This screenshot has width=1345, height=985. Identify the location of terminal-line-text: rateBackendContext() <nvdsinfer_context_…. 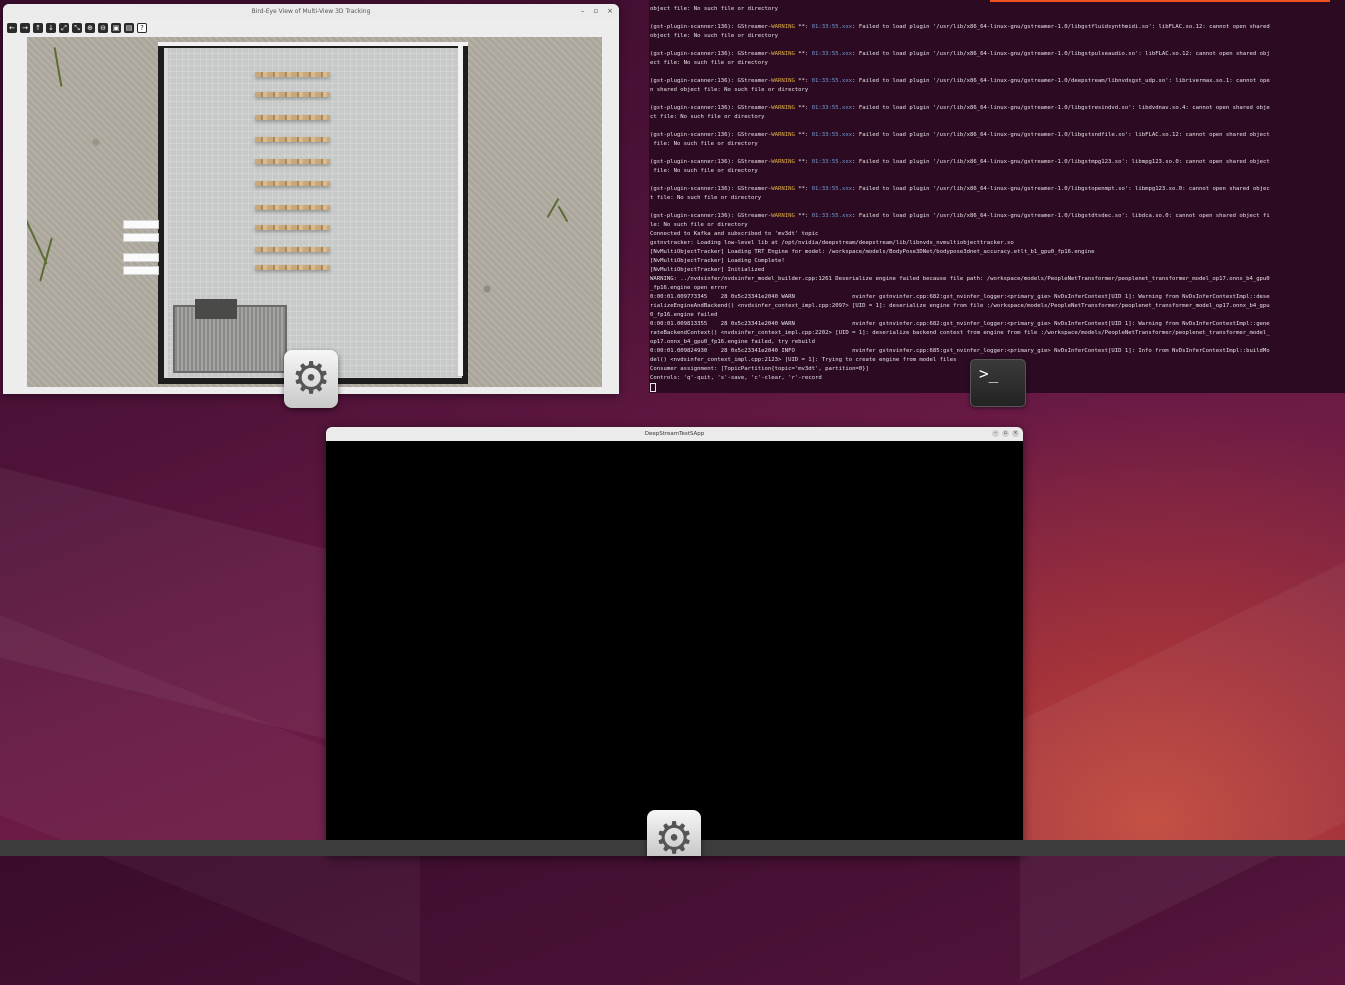
(960, 333).